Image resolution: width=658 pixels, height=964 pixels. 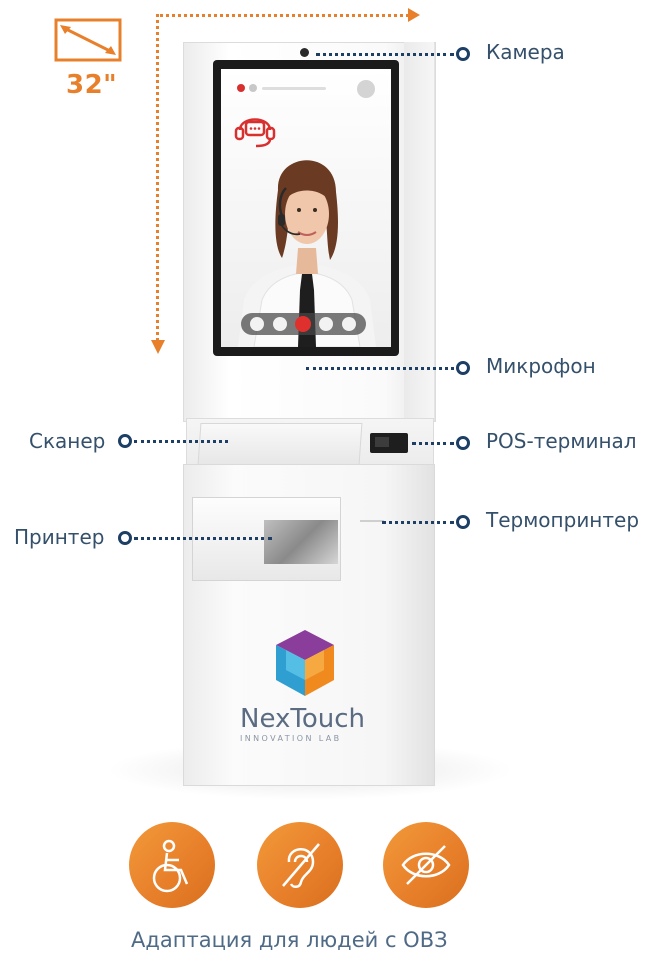 I want to click on printer-label: Принтер, so click(x=59, y=537).